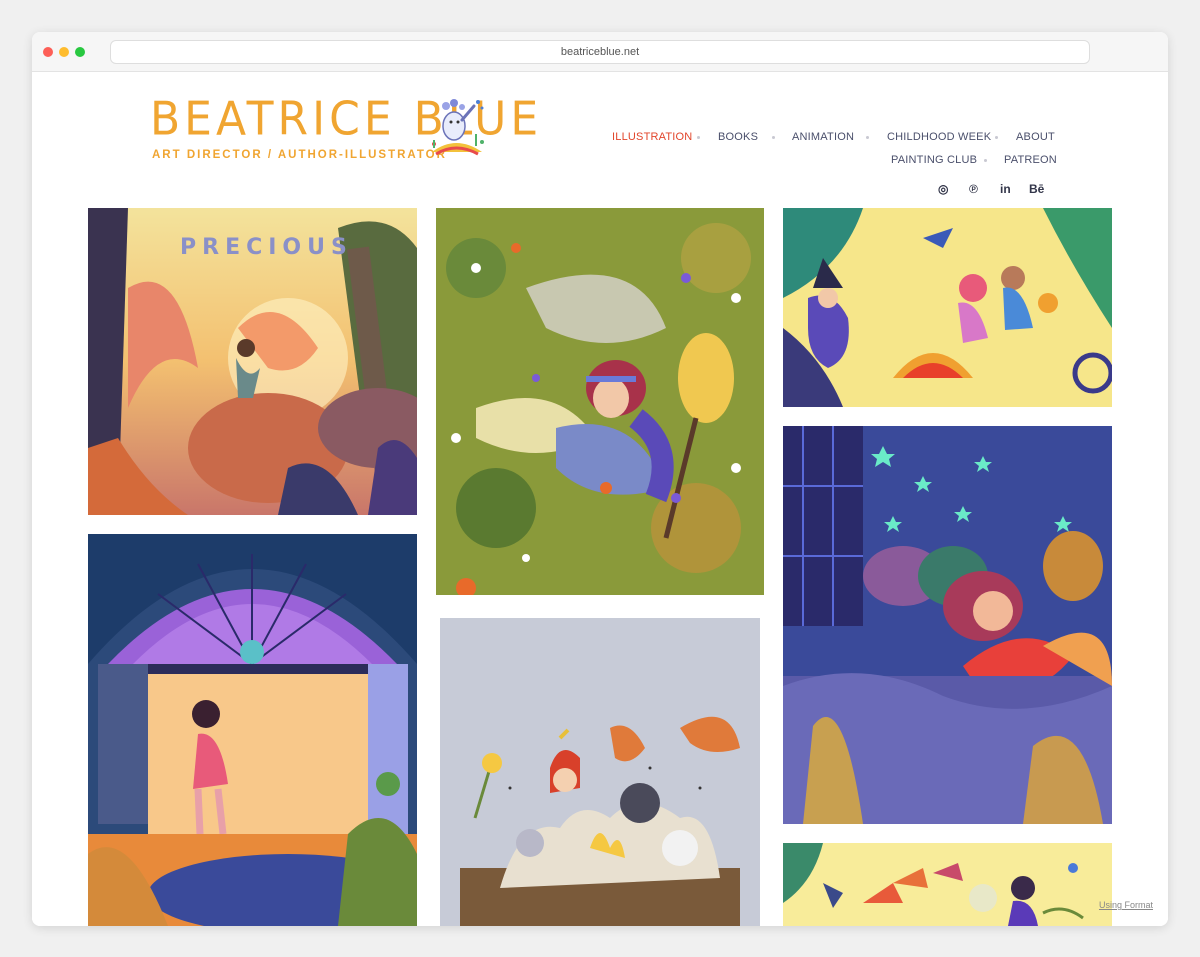 The width and height of the screenshot is (1200, 957). What do you see at coordinates (80, 52) in the screenshot?
I see `maximize-window-button` at bounding box center [80, 52].